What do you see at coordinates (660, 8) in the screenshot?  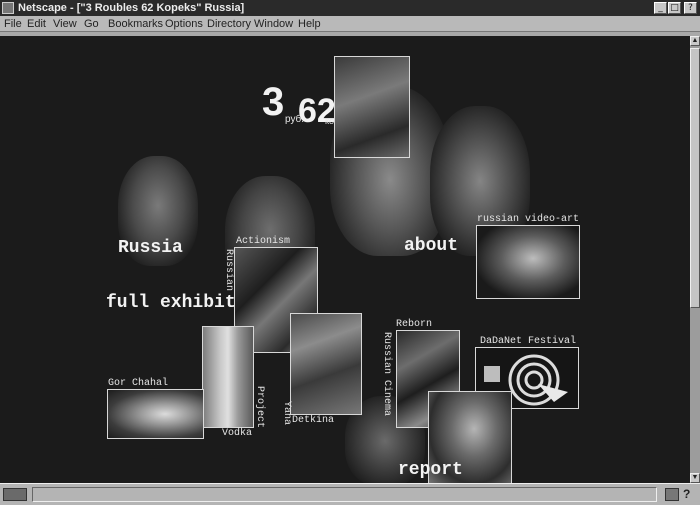 I see `minimize-button: _` at bounding box center [660, 8].